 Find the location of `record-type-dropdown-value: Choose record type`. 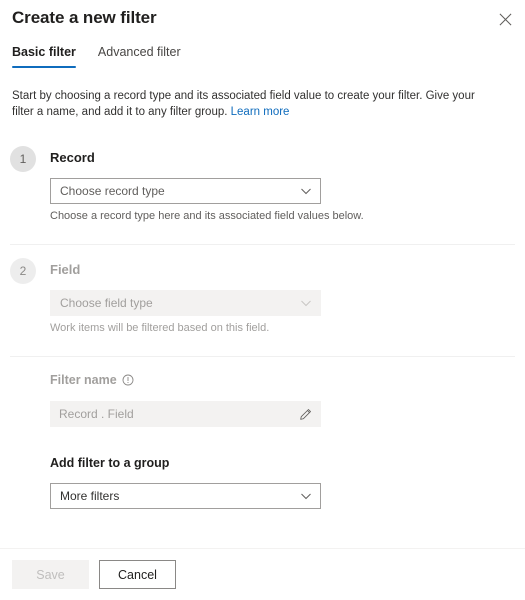

record-type-dropdown-value: Choose record type is located at coordinates (112, 191).